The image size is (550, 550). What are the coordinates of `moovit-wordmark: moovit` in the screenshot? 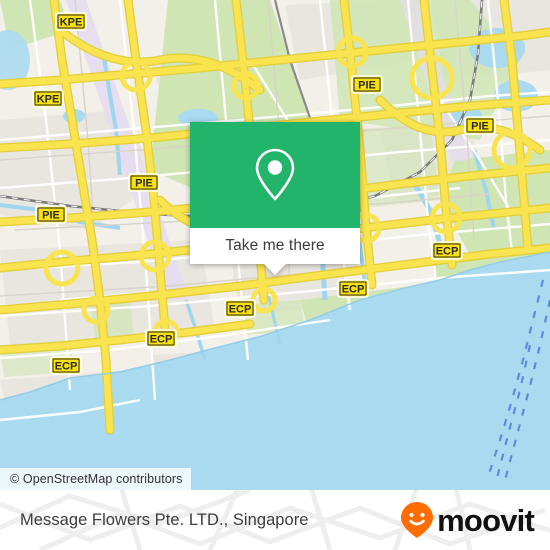 It's located at (486, 520).